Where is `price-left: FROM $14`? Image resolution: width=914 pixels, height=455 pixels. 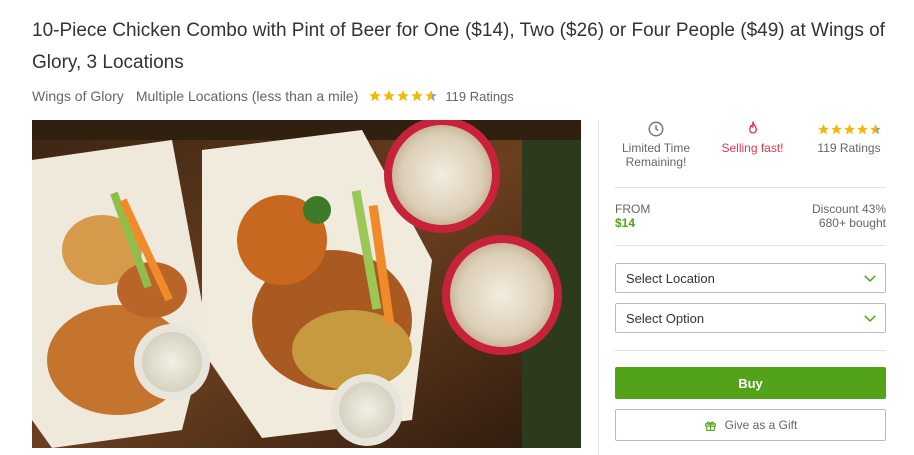 price-left: FROM $14 is located at coordinates (632, 216).